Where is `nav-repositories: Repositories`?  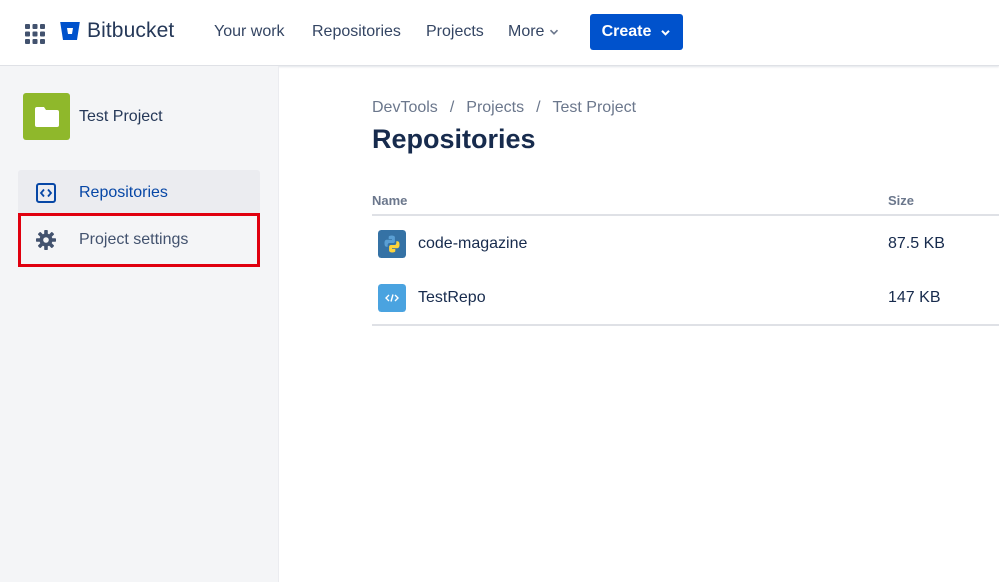 nav-repositories: Repositories is located at coordinates (356, 32).